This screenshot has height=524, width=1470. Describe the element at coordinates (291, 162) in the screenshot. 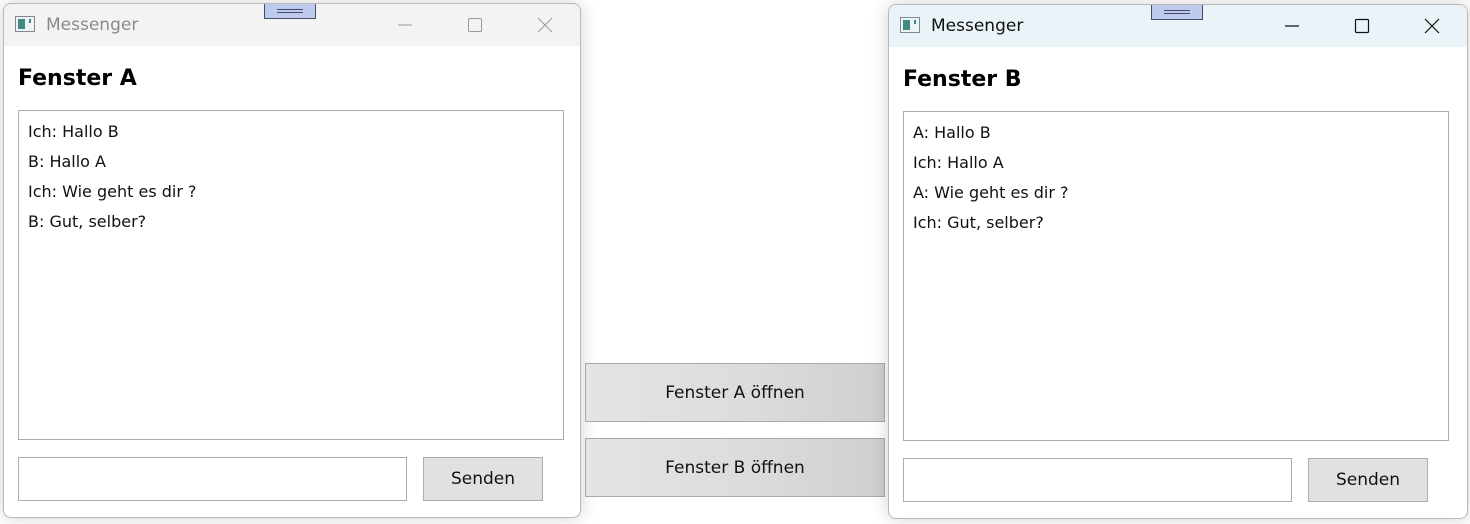

I see `chat-message: B: Hallo A` at that location.